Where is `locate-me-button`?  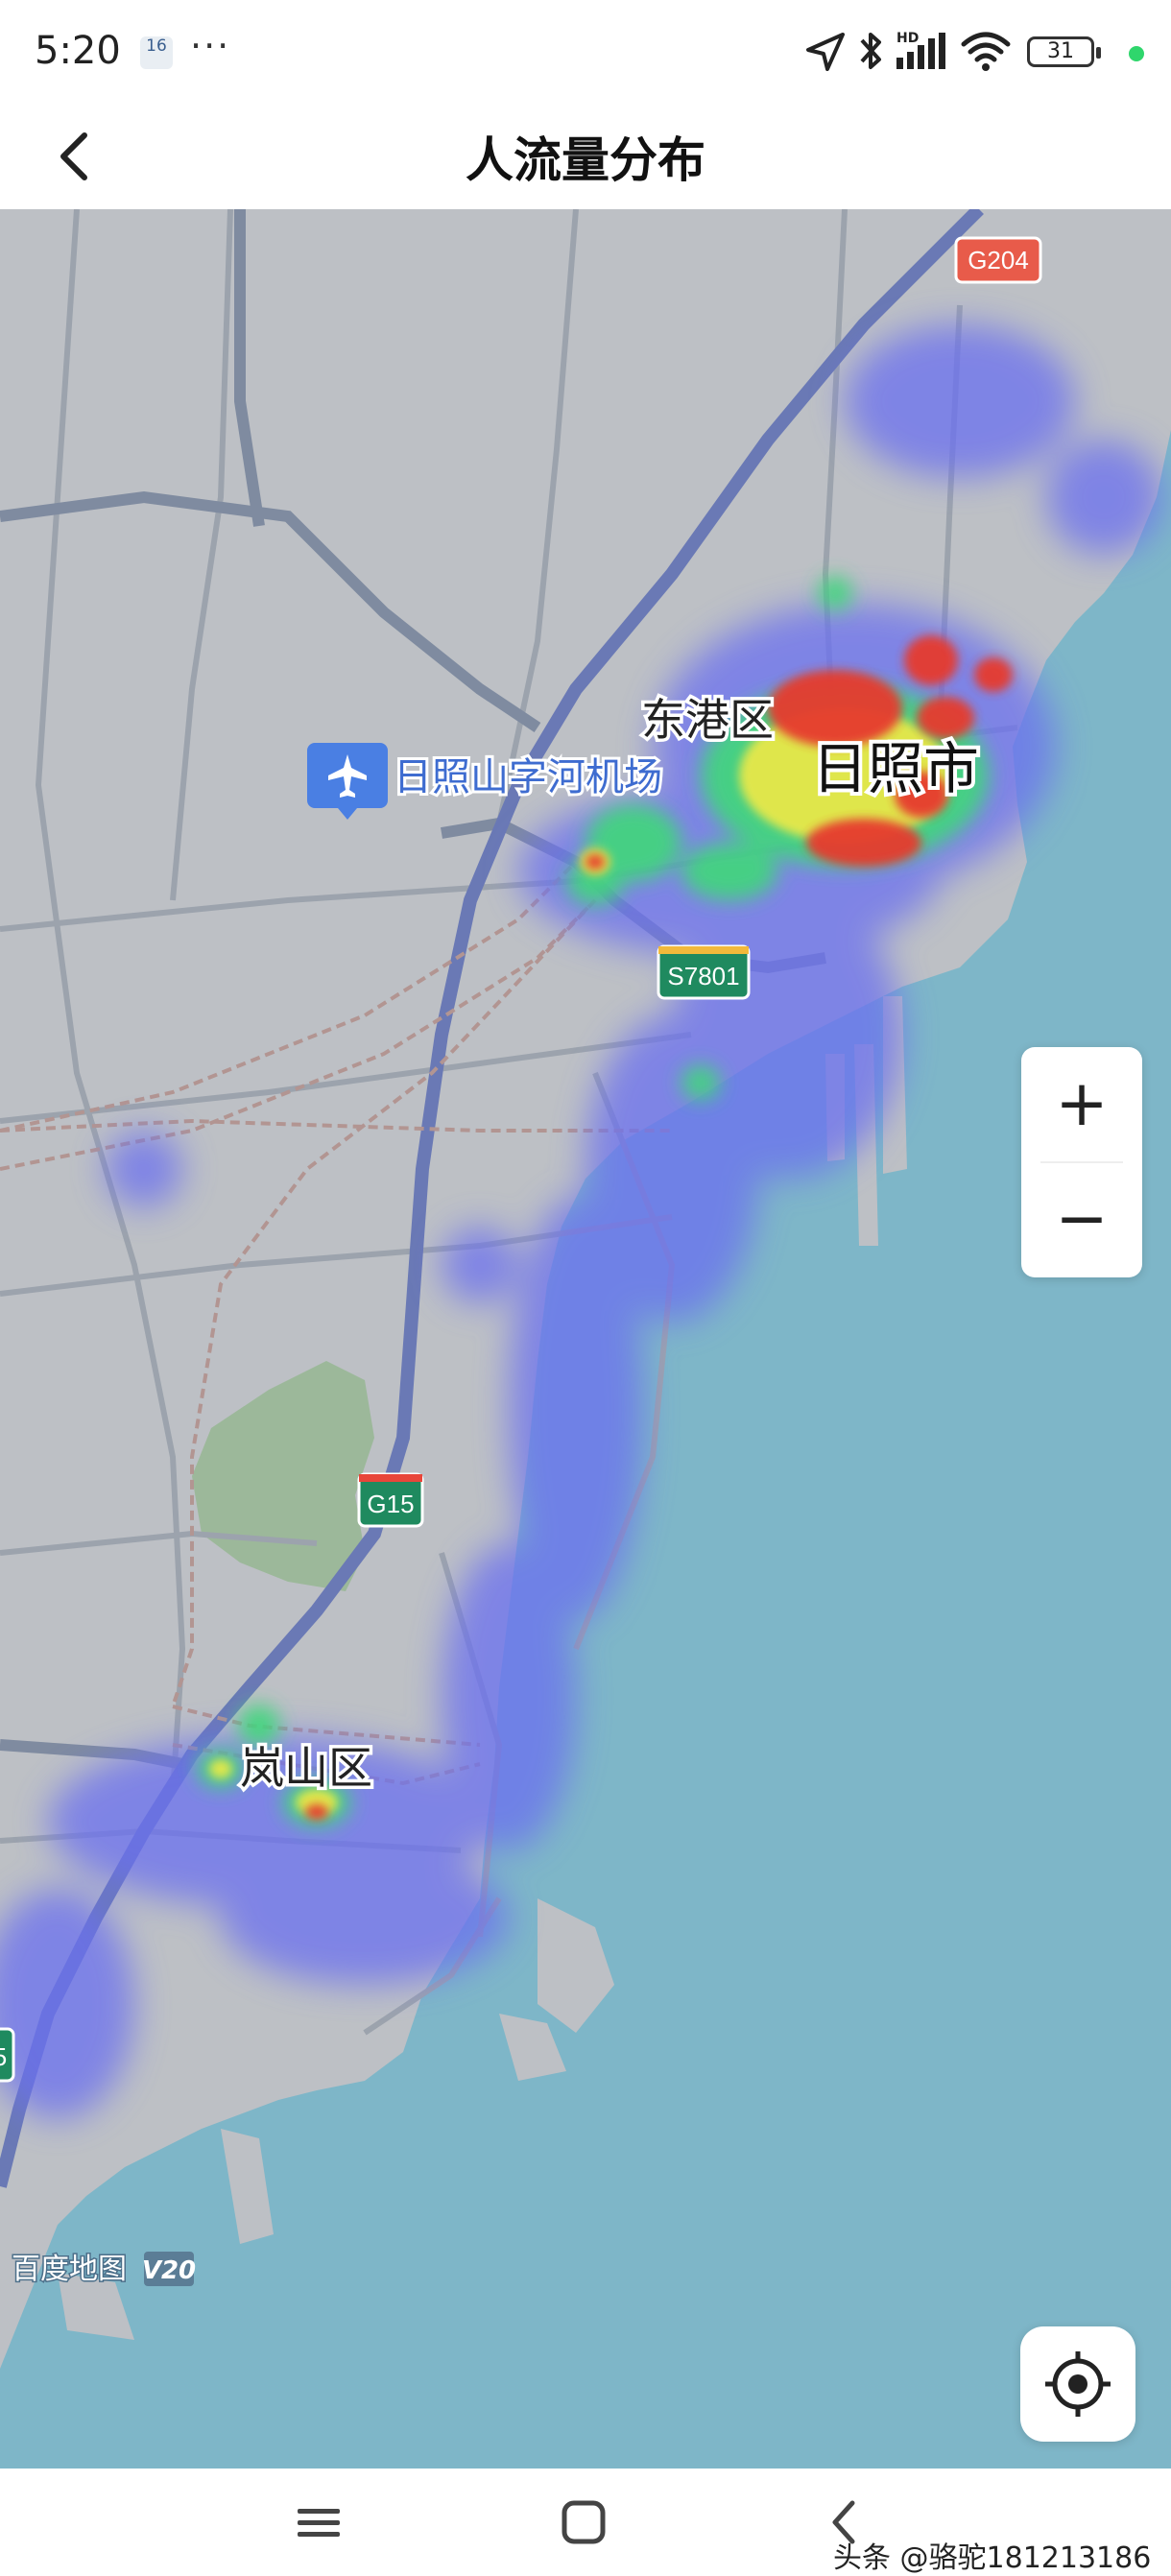
locate-me-button is located at coordinates (1077, 2384).